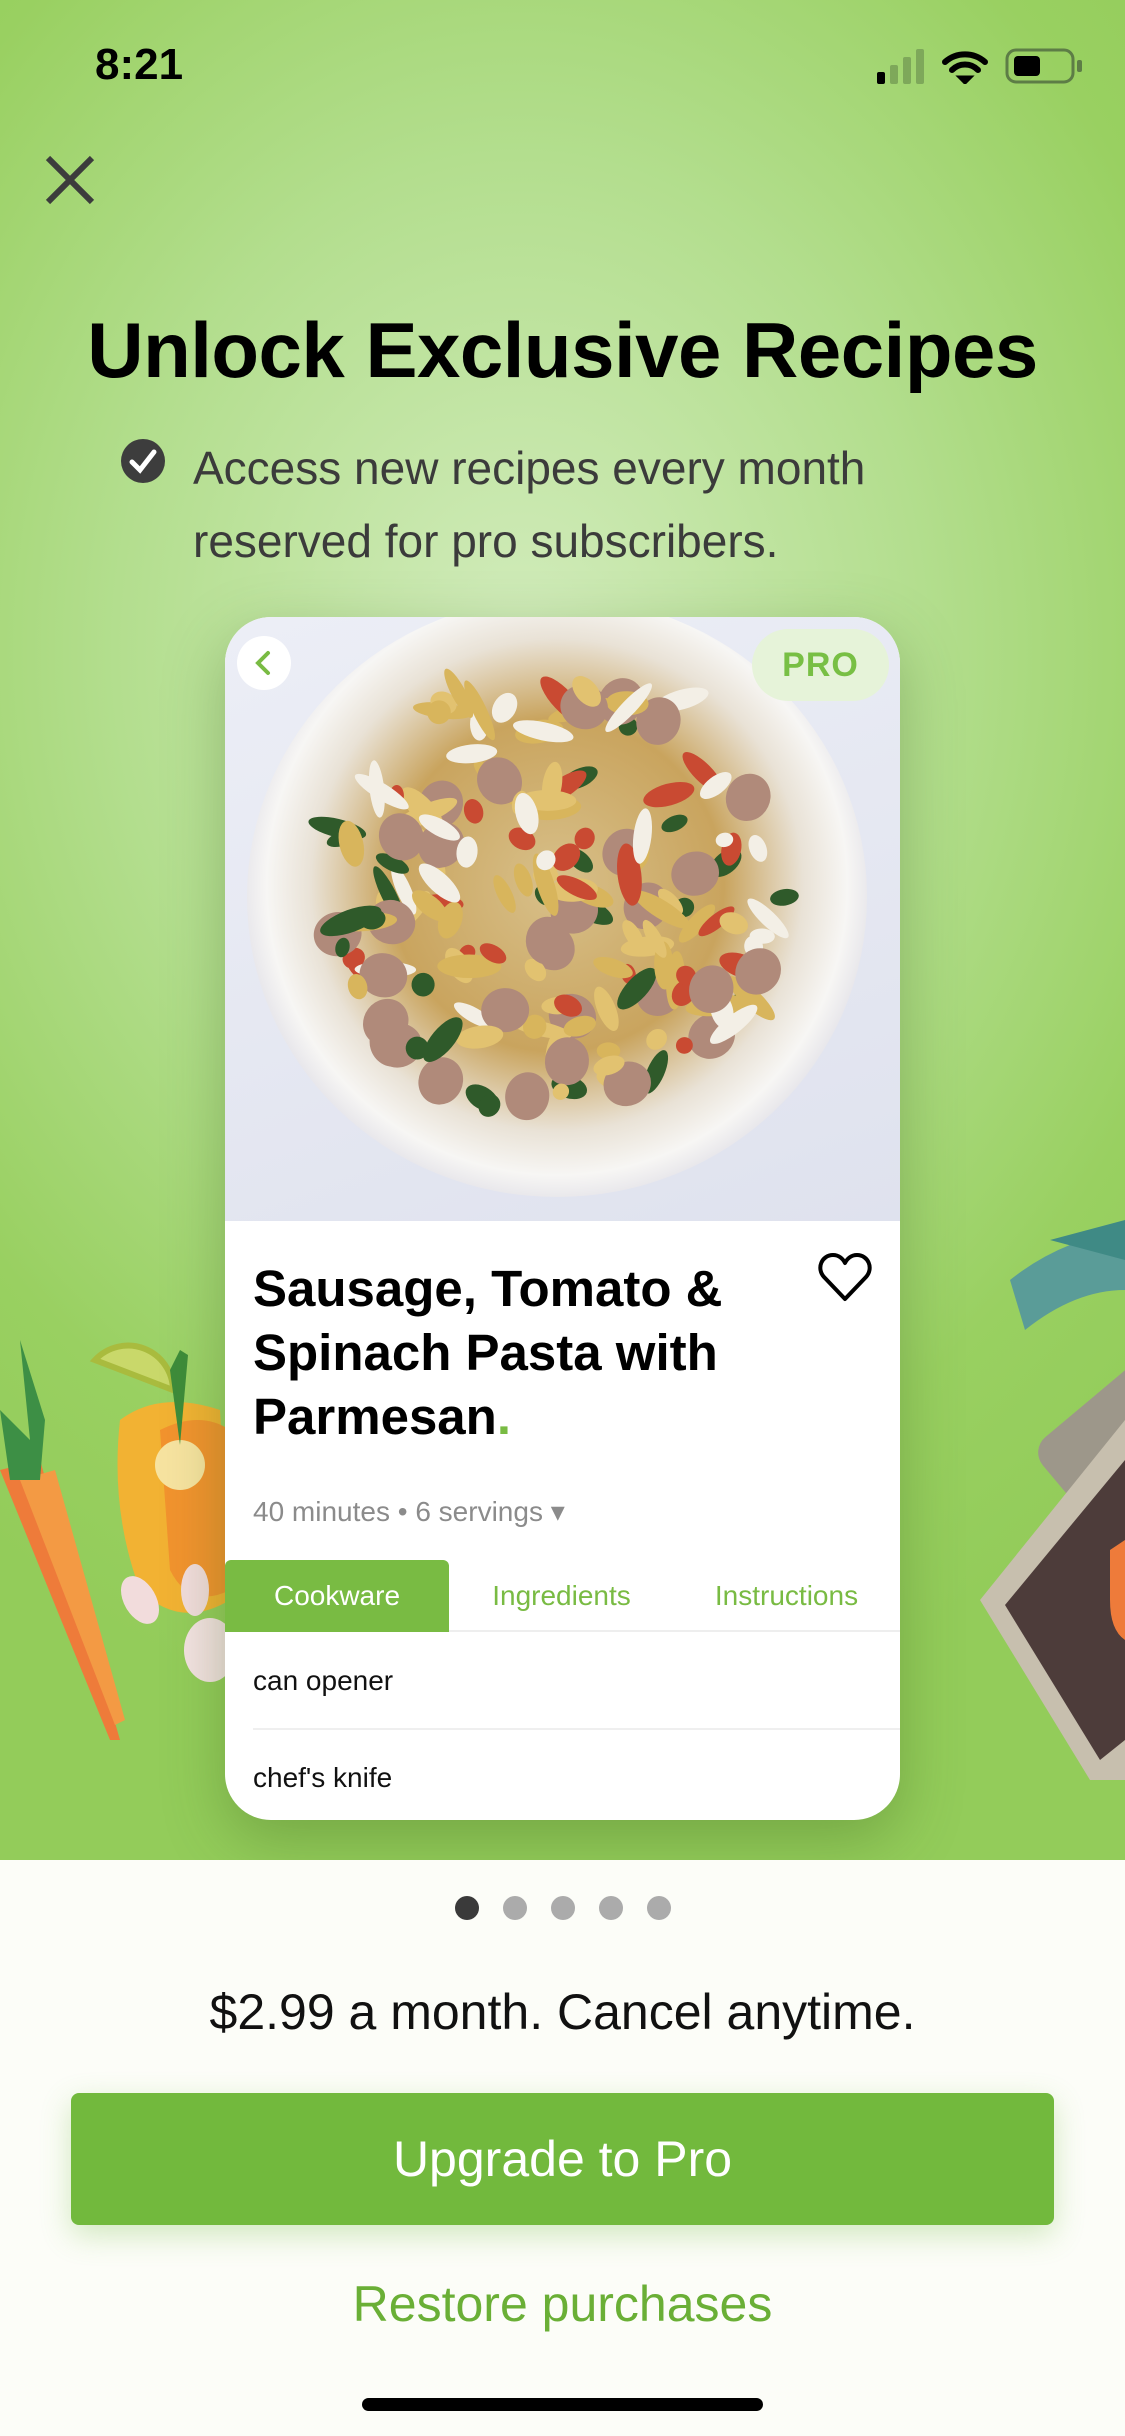 The width and height of the screenshot is (1125, 2436). Describe the element at coordinates (820, 665) in the screenshot. I see `pro-badge: PRO` at that location.